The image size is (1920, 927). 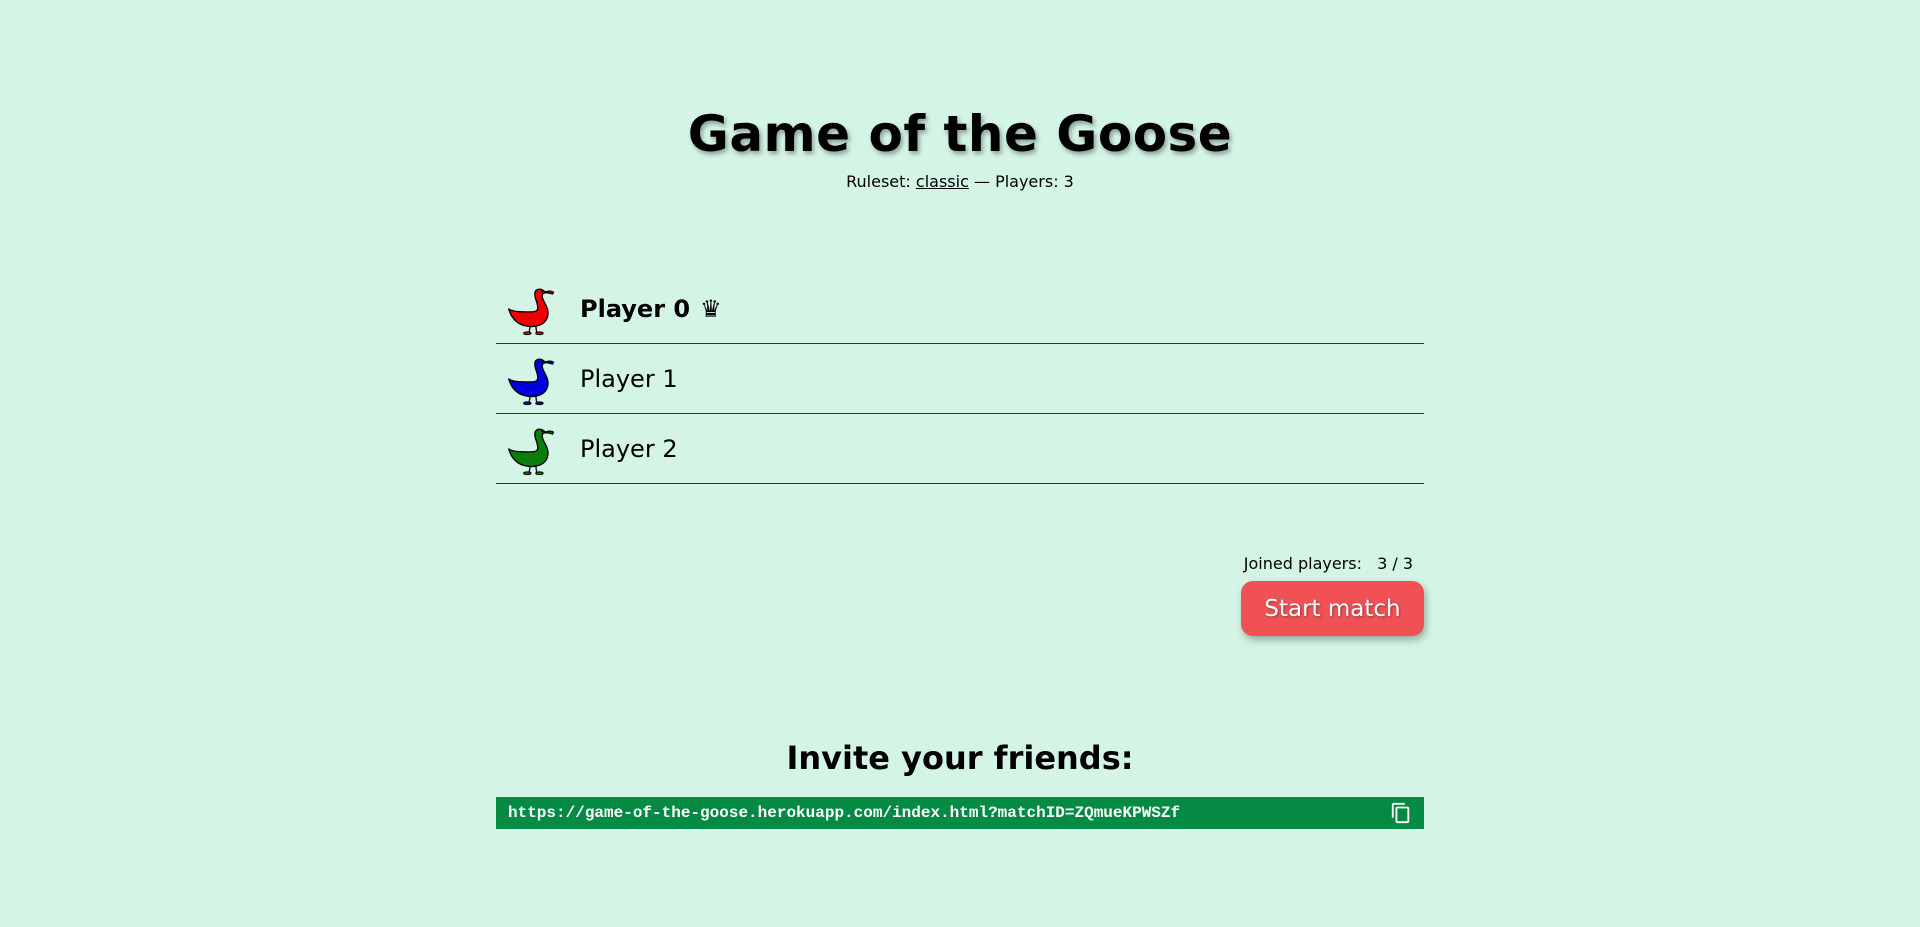 I want to click on page-title: Game of the Goose, so click(x=960, y=134).